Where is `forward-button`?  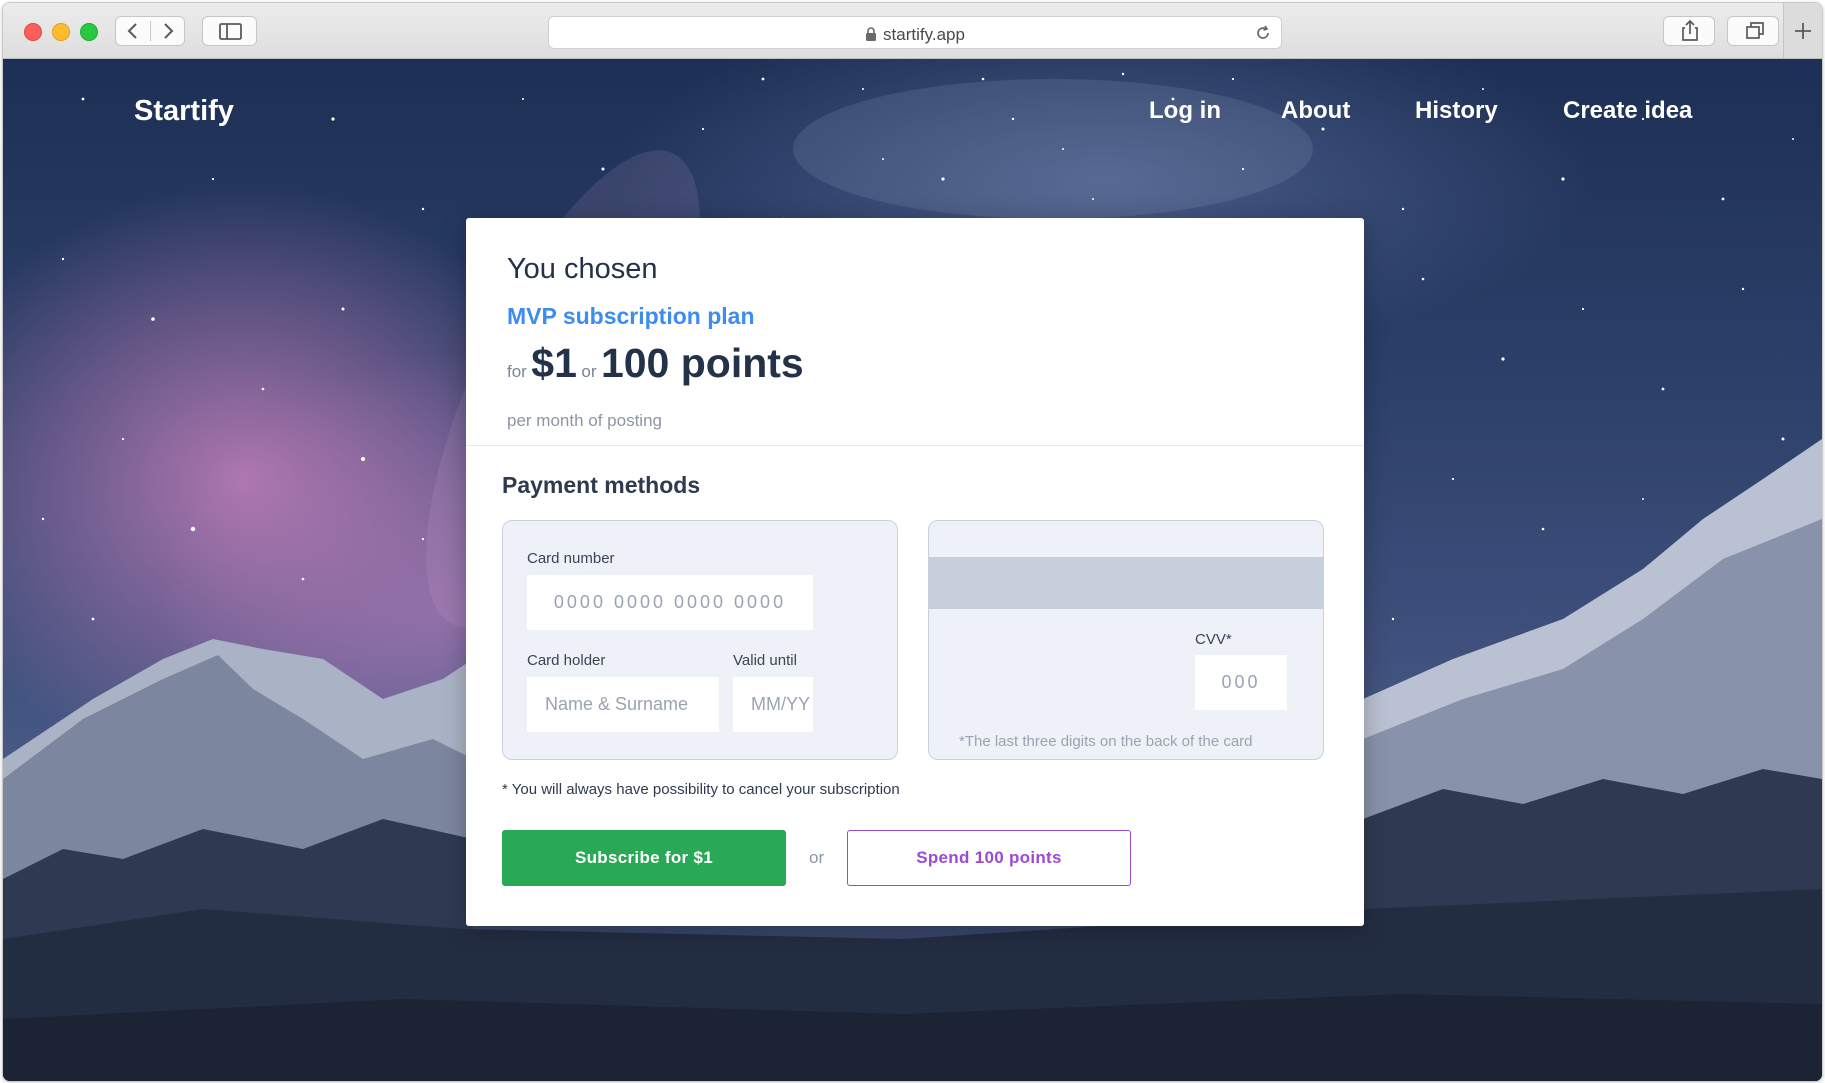
forward-button is located at coordinates (168, 31).